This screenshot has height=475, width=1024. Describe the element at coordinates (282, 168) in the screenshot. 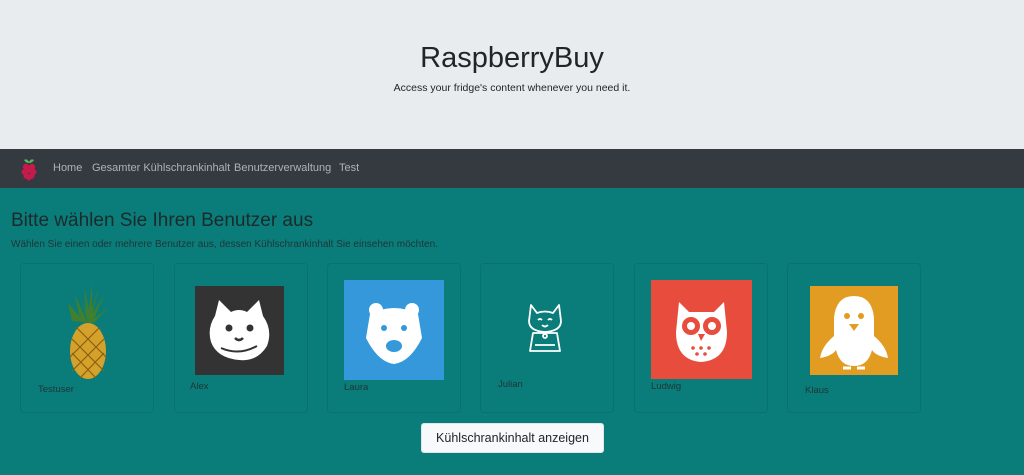

I see `nav-link-user-management: Benutzerverwaltung` at that location.